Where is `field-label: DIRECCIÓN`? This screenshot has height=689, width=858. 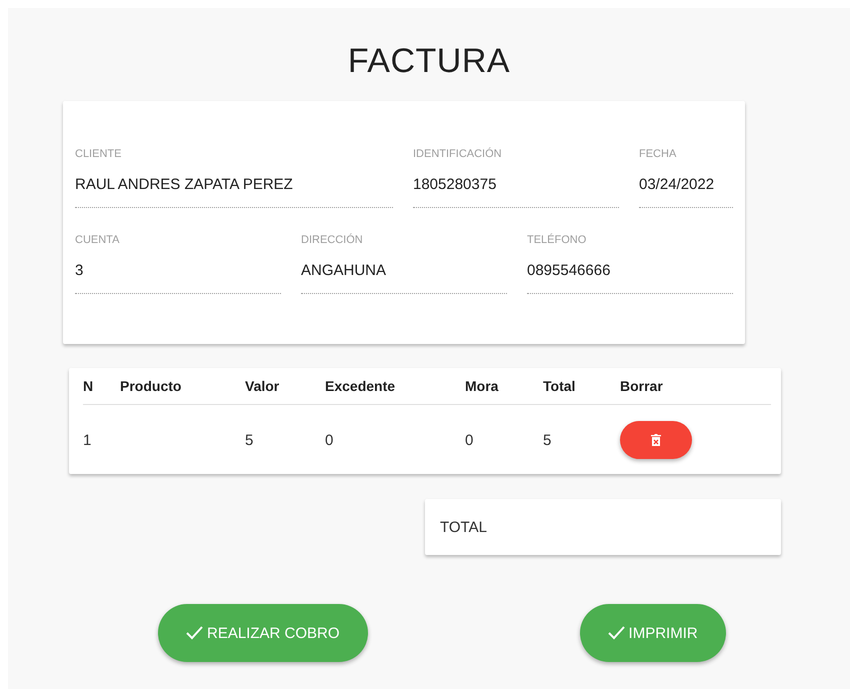
field-label: DIRECCIÓN is located at coordinates (332, 241).